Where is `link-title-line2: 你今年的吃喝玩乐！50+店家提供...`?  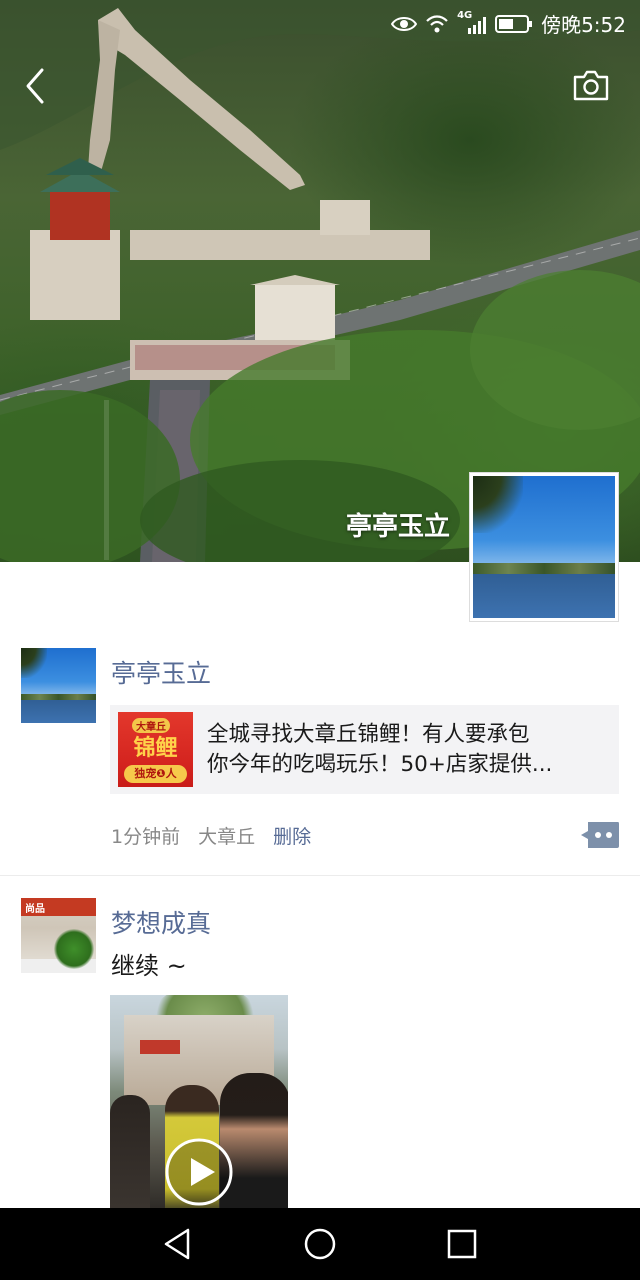 link-title-line2: 你今年的吃喝玩乐！50+店家提供... is located at coordinates (380, 764).